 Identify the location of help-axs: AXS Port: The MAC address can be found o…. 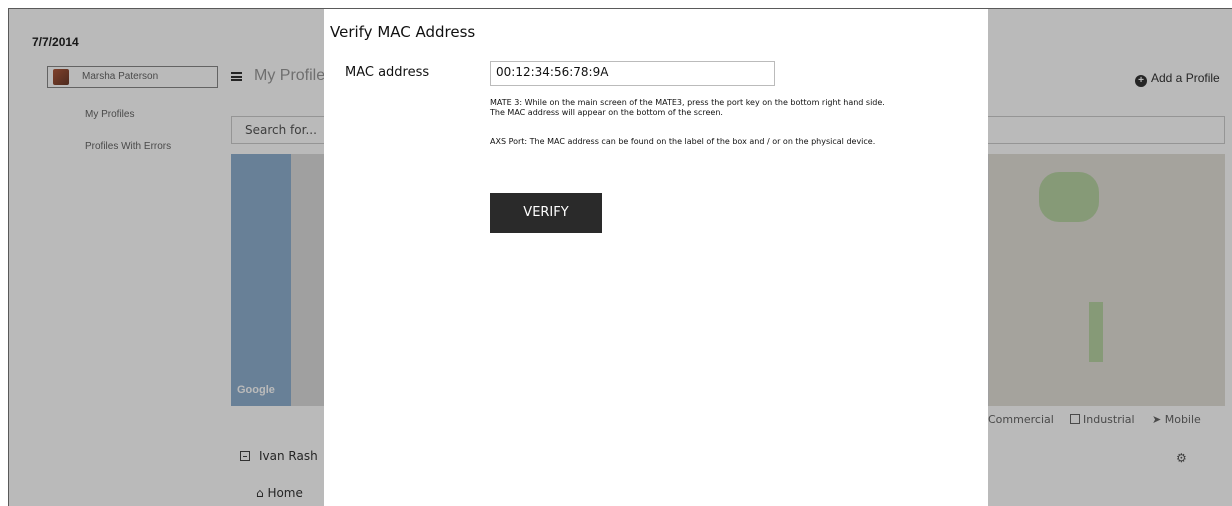
(683, 141).